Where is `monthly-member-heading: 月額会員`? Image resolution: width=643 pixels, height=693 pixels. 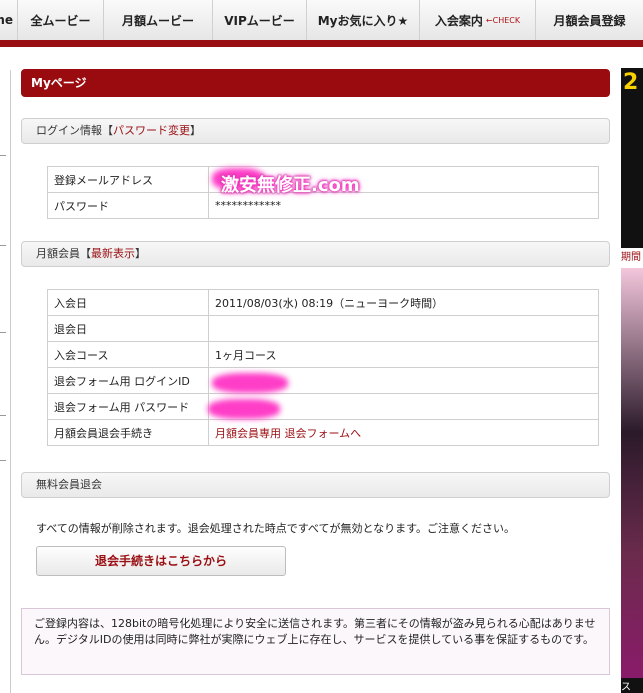 monthly-member-heading: 月額会員 is located at coordinates (58, 253).